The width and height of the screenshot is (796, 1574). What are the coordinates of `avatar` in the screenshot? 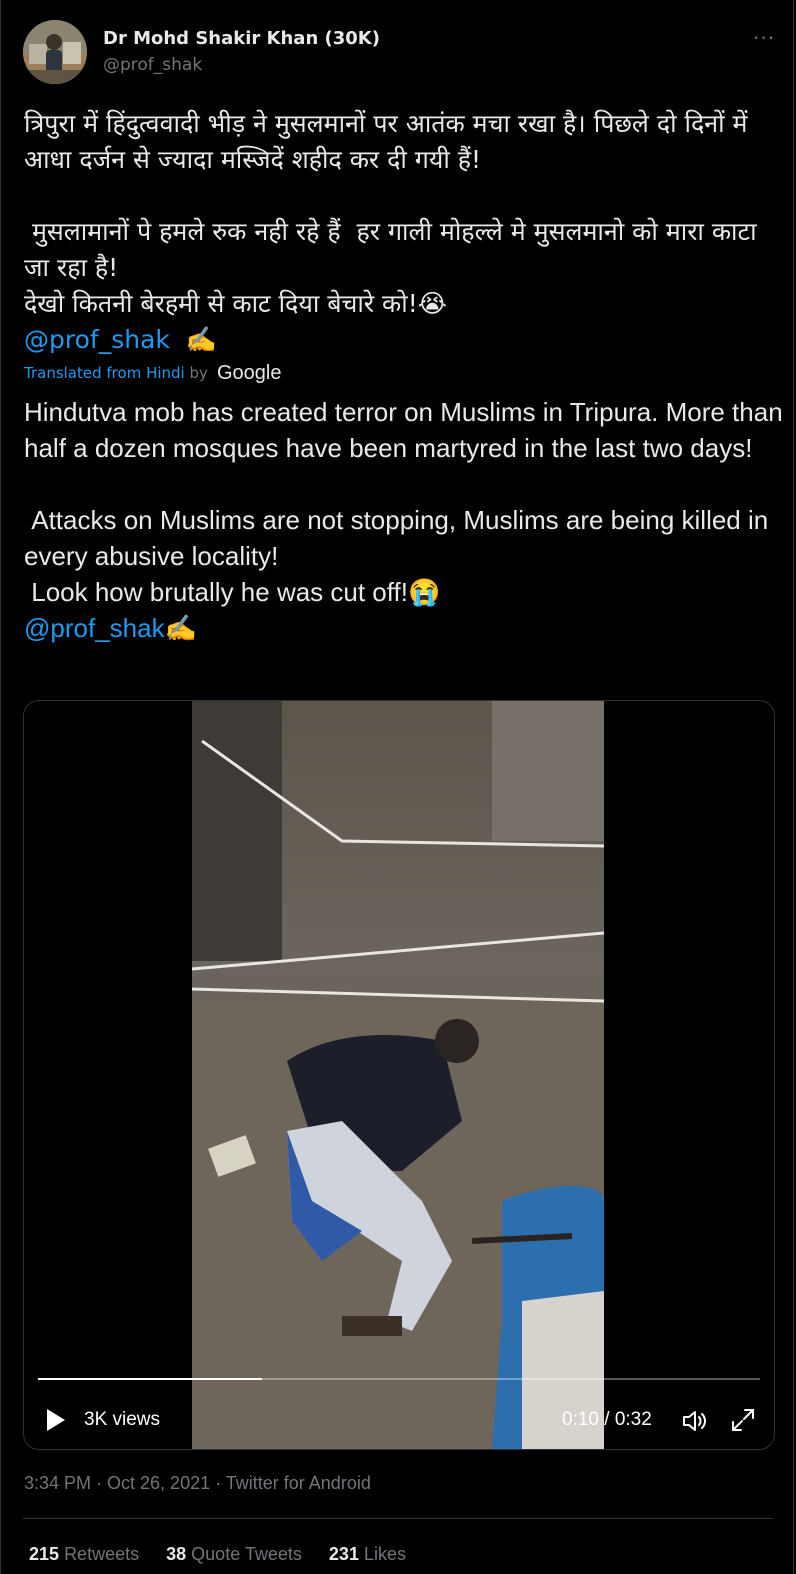 It's located at (55, 52).